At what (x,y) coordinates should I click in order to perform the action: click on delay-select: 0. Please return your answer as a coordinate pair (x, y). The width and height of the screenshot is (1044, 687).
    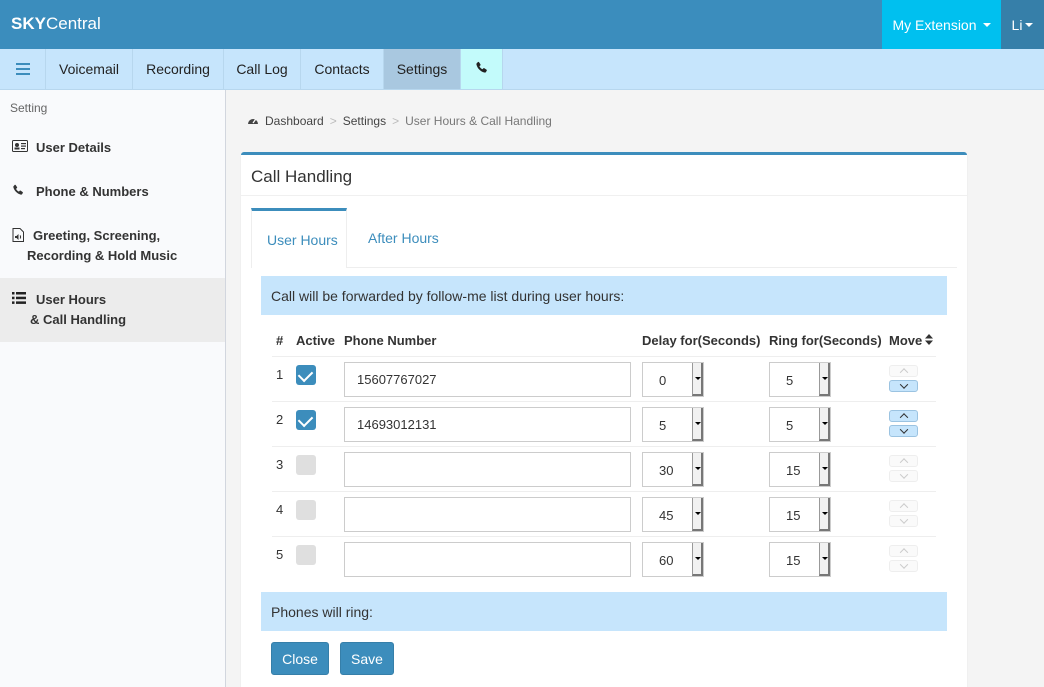
    Looking at the image, I should click on (673, 379).